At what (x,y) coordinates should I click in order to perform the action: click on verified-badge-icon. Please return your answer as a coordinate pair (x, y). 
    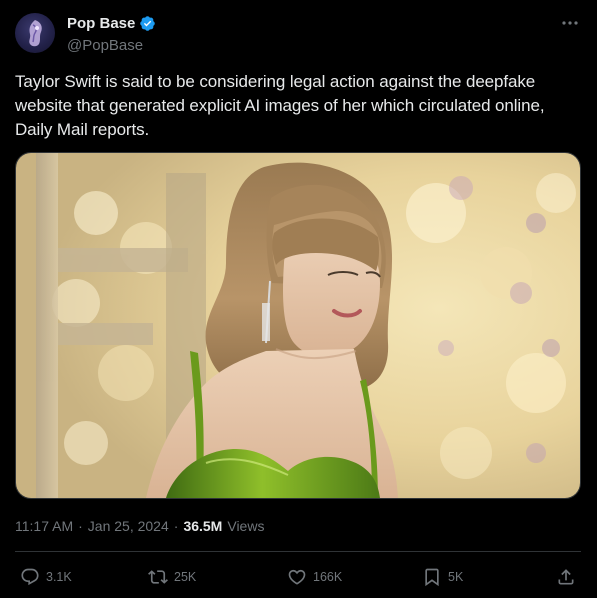
    Looking at the image, I should click on (147, 23).